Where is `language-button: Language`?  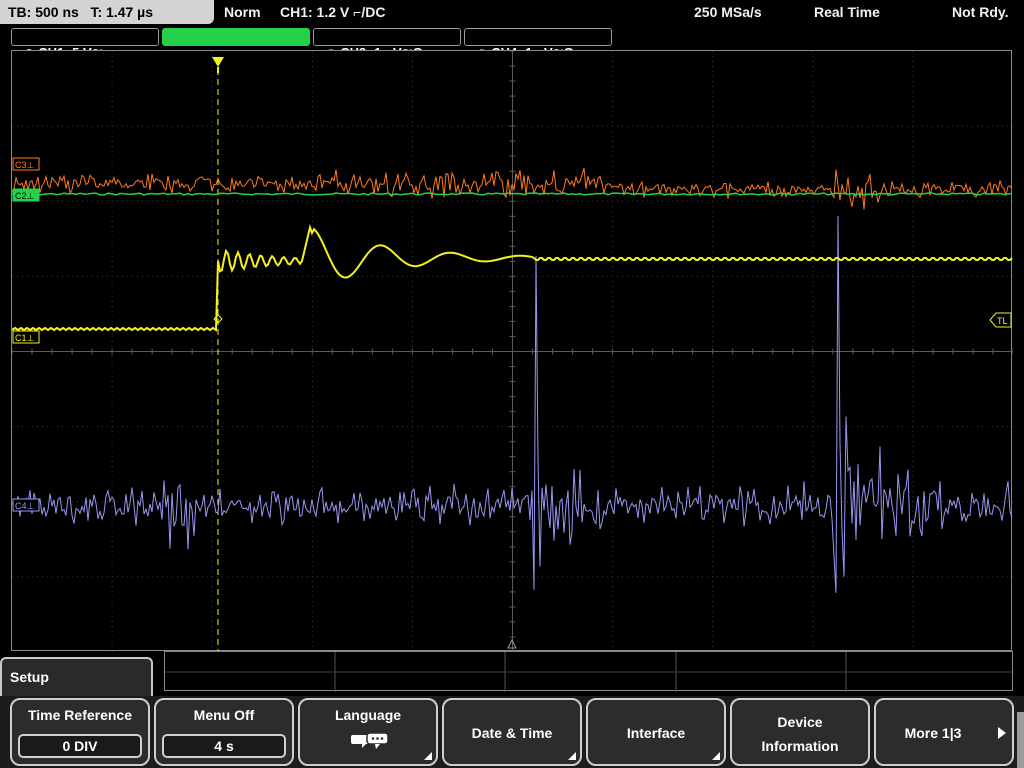 language-button: Language is located at coordinates (368, 732).